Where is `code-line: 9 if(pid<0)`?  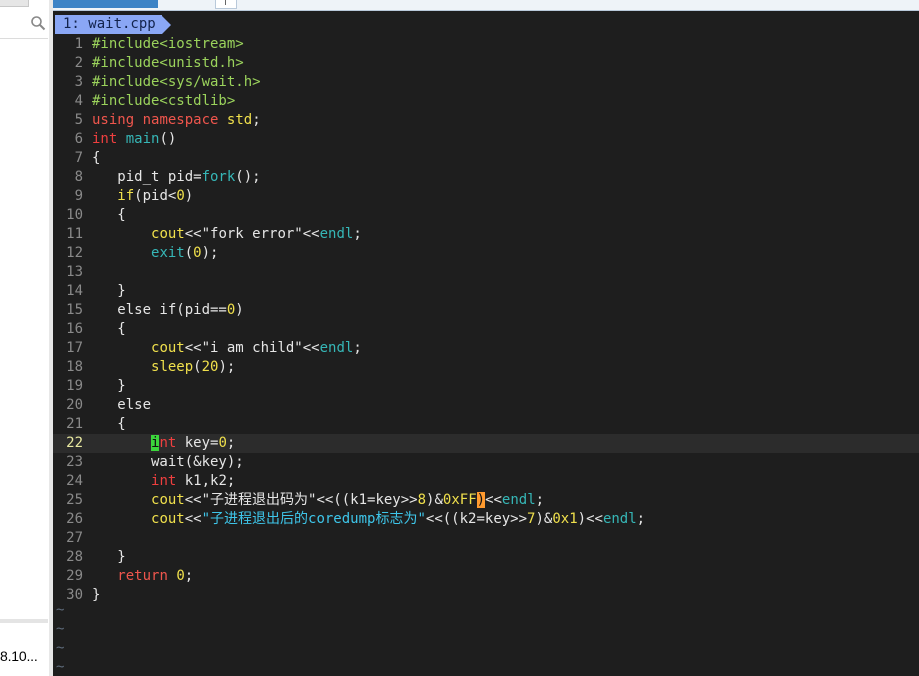
code-line: 9 if(pid<0) is located at coordinates (486, 196).